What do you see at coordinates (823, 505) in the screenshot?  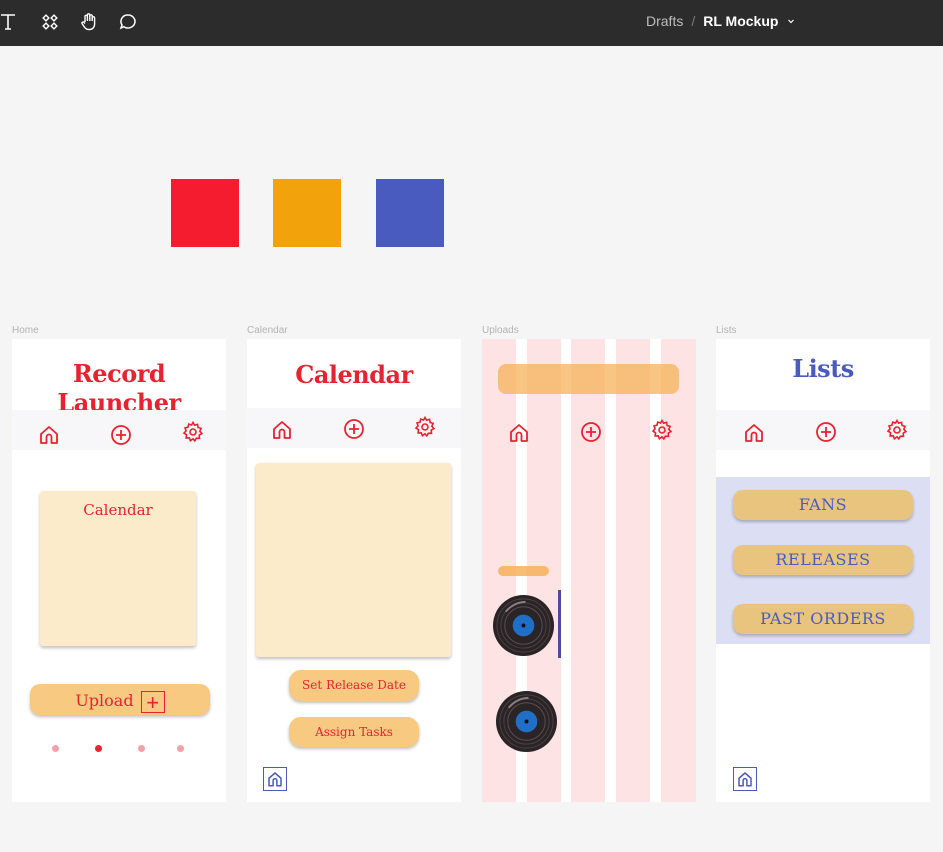 I see `list-item-fans: FANS` at bounding box center [823, 505].